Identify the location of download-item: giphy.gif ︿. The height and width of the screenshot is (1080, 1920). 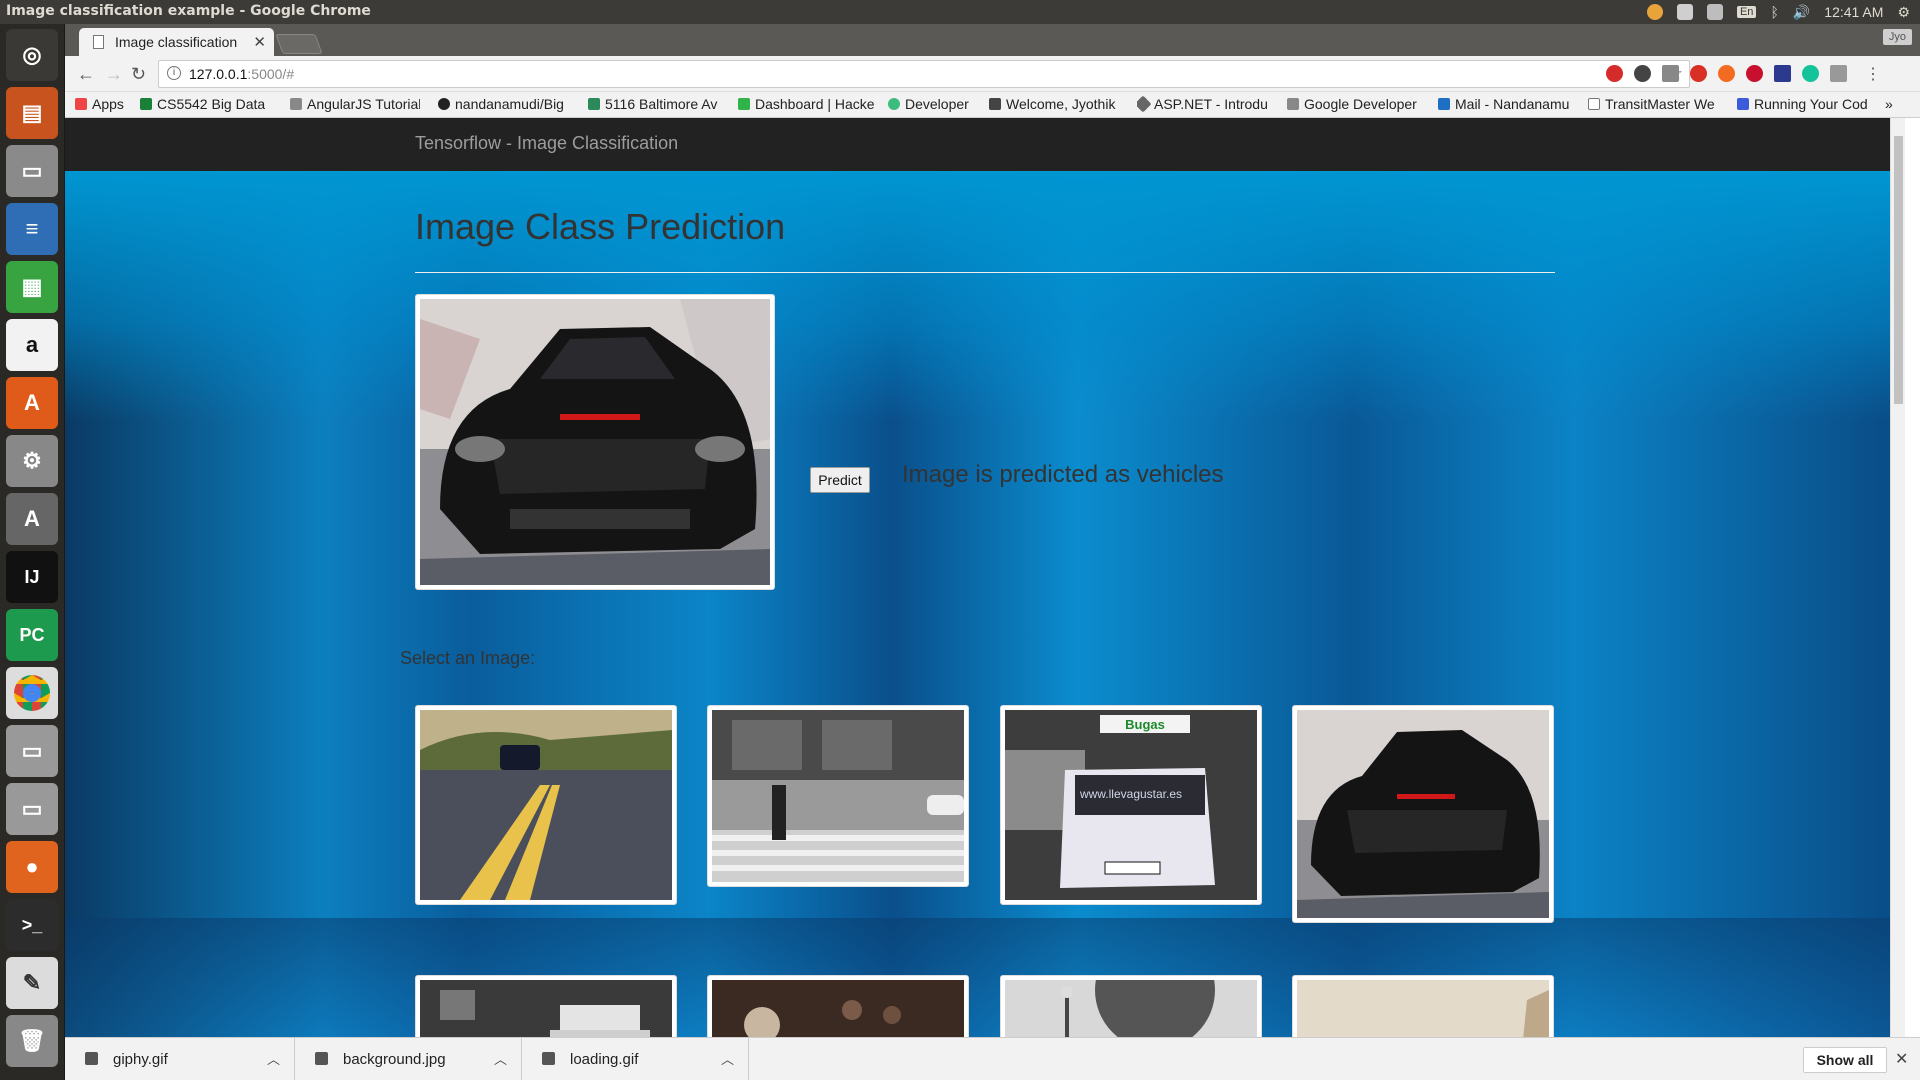
(180, 1059).